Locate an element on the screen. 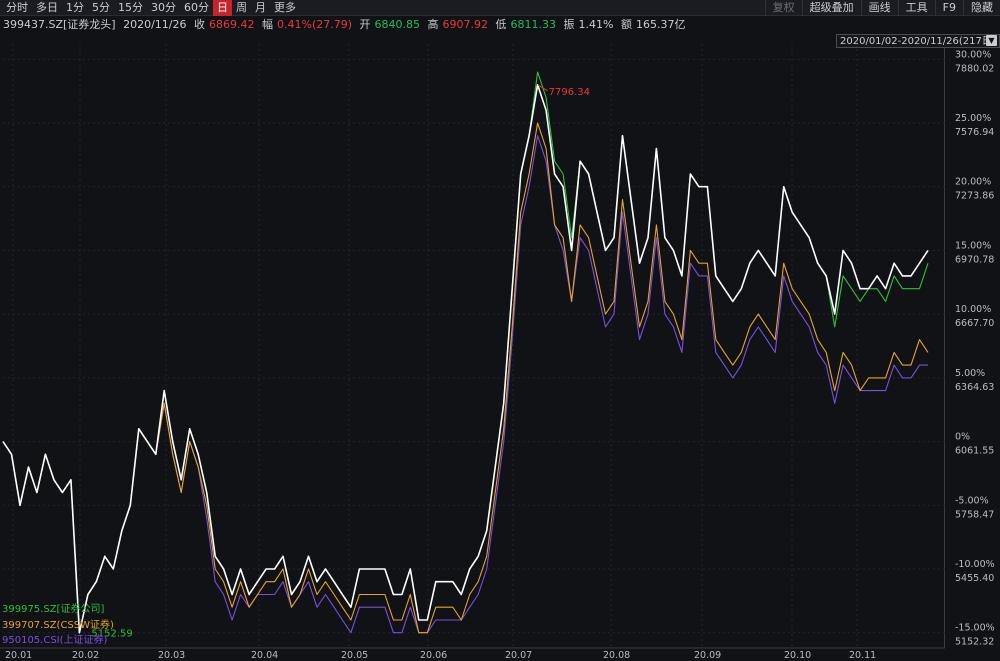 The image size is (1000, 661). x-tick-label: 20.10 is located at coordinates (797, 655).